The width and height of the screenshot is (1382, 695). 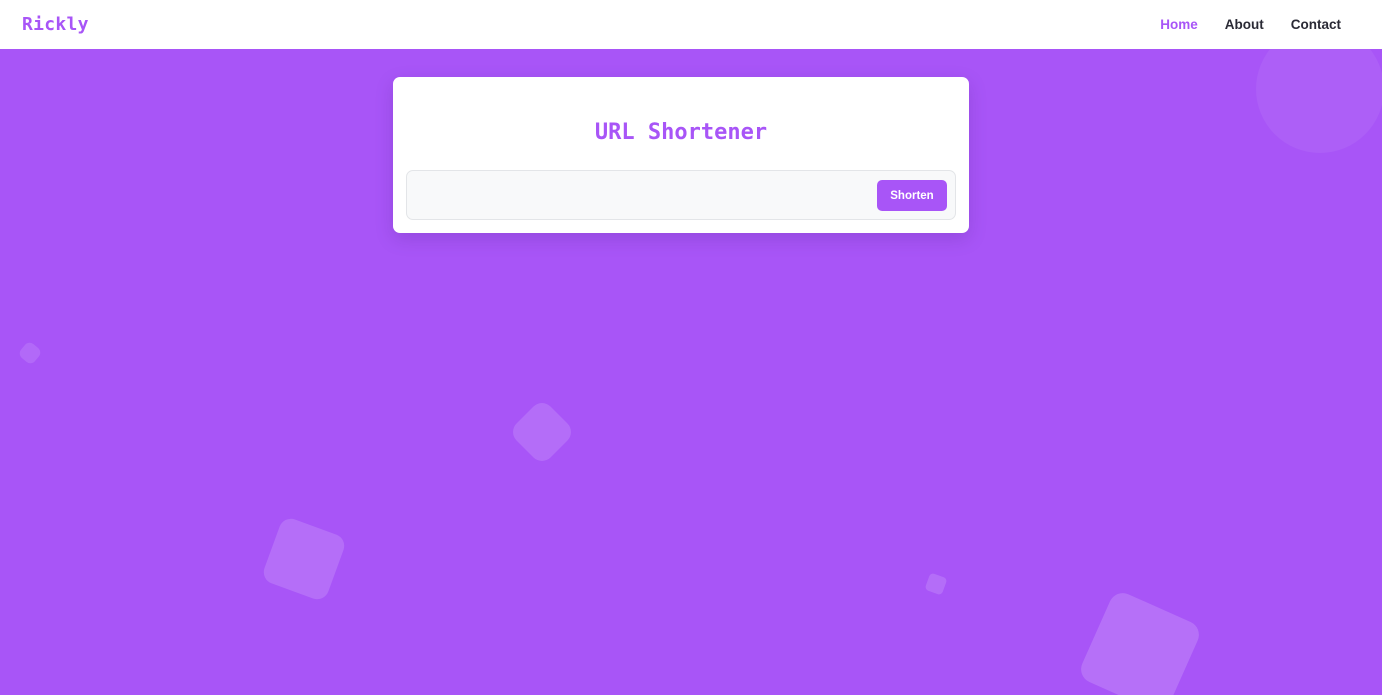 I want to click on decorative-square-left-large, so click(x=304, y=559).